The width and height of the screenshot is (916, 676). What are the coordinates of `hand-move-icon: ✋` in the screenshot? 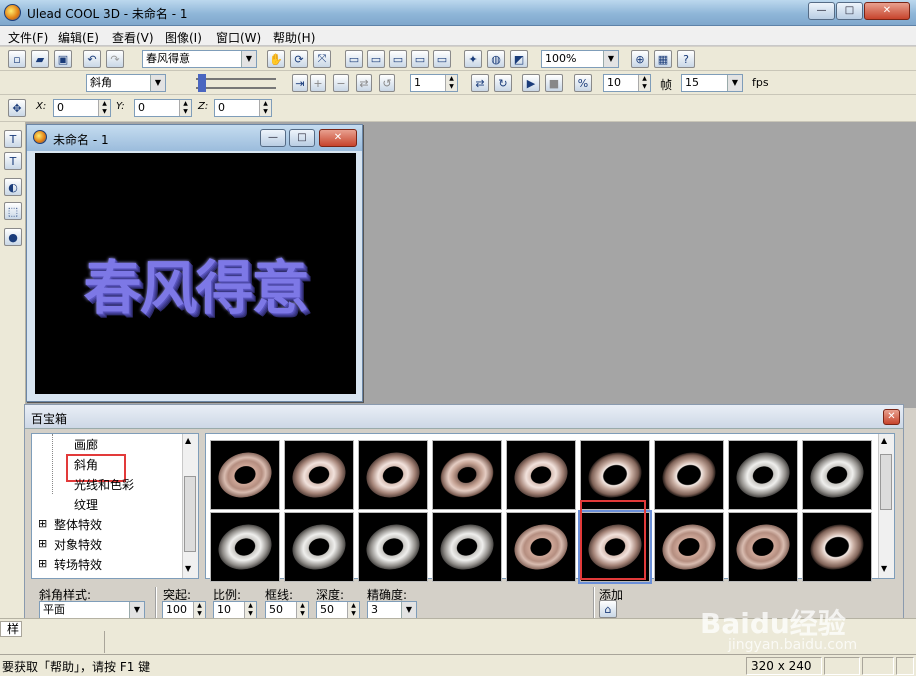 It's located at (276, 59).